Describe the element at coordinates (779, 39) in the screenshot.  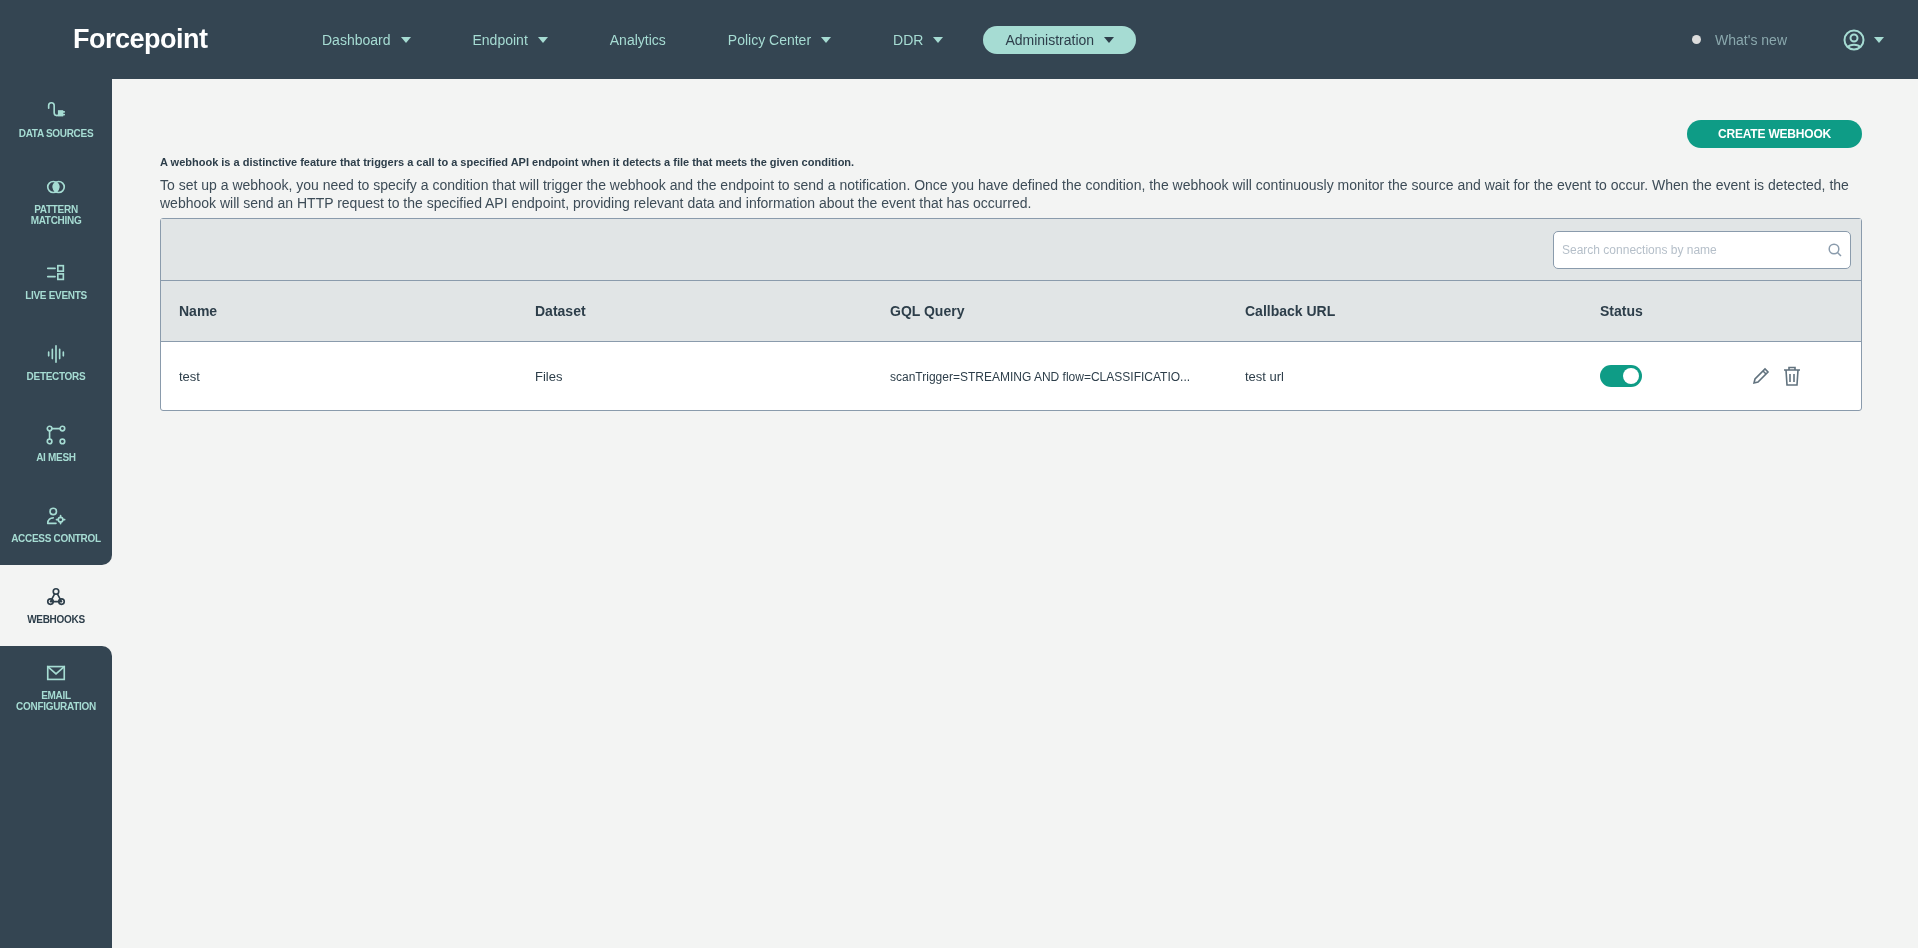
I see `nav-menu-item: Policy Center` at that location.